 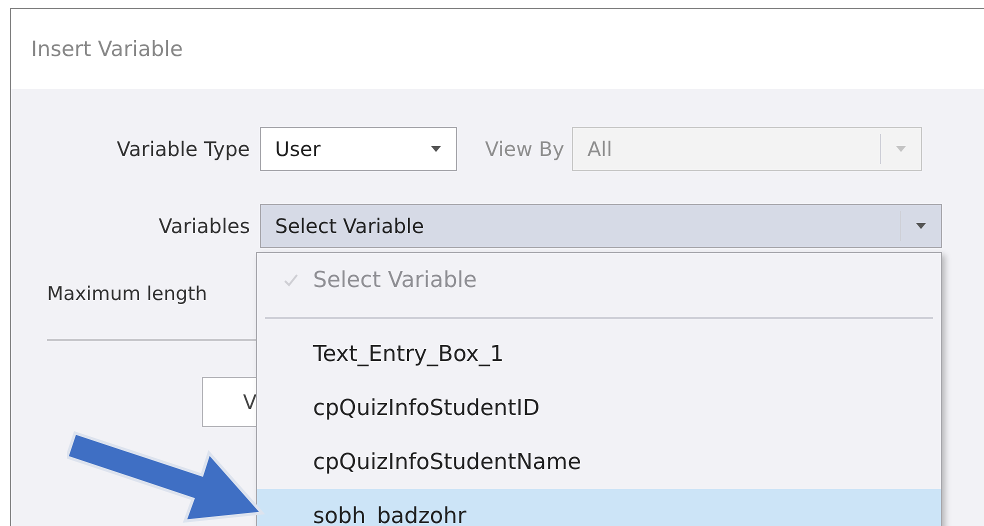 What do you see at coordinates (599, 507) in the screenshot?
I see `dropdown-item: sobh_badzohr` at bounding box center [599, 507].